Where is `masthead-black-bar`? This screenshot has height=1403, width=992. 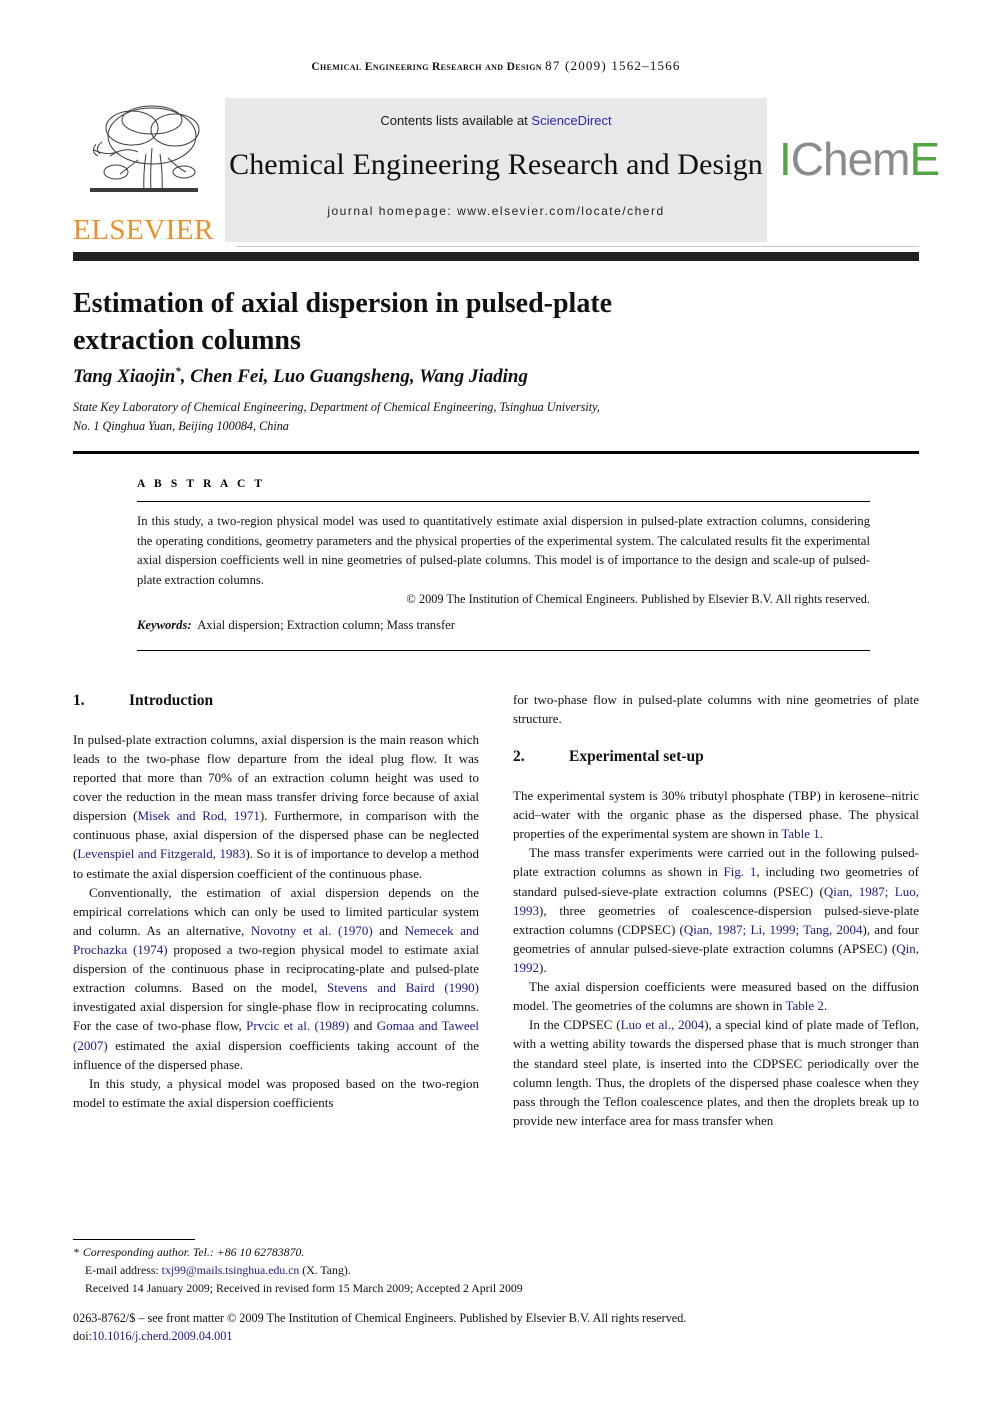
masthead-black-bar is located at coordinates (496, 256).